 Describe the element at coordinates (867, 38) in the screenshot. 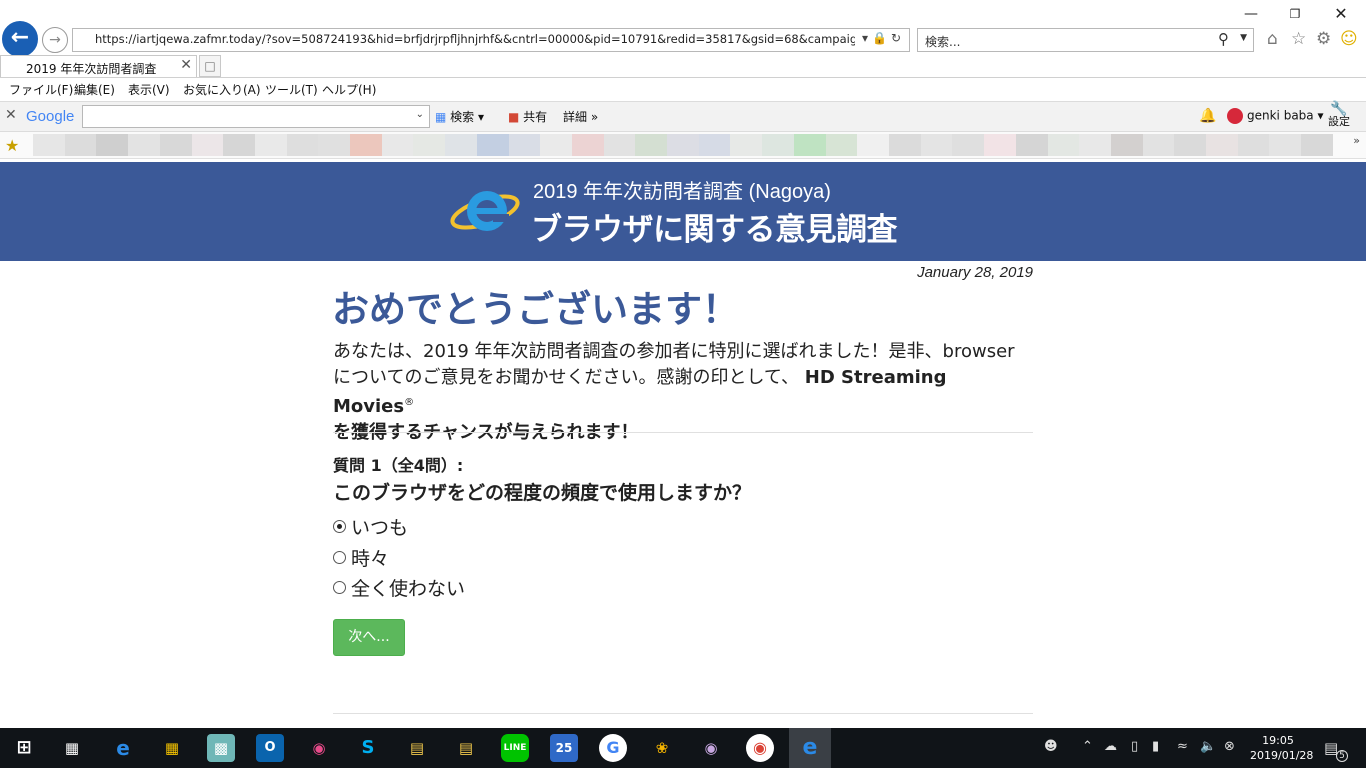

I see `dropdown-icon: ▾` at that location.